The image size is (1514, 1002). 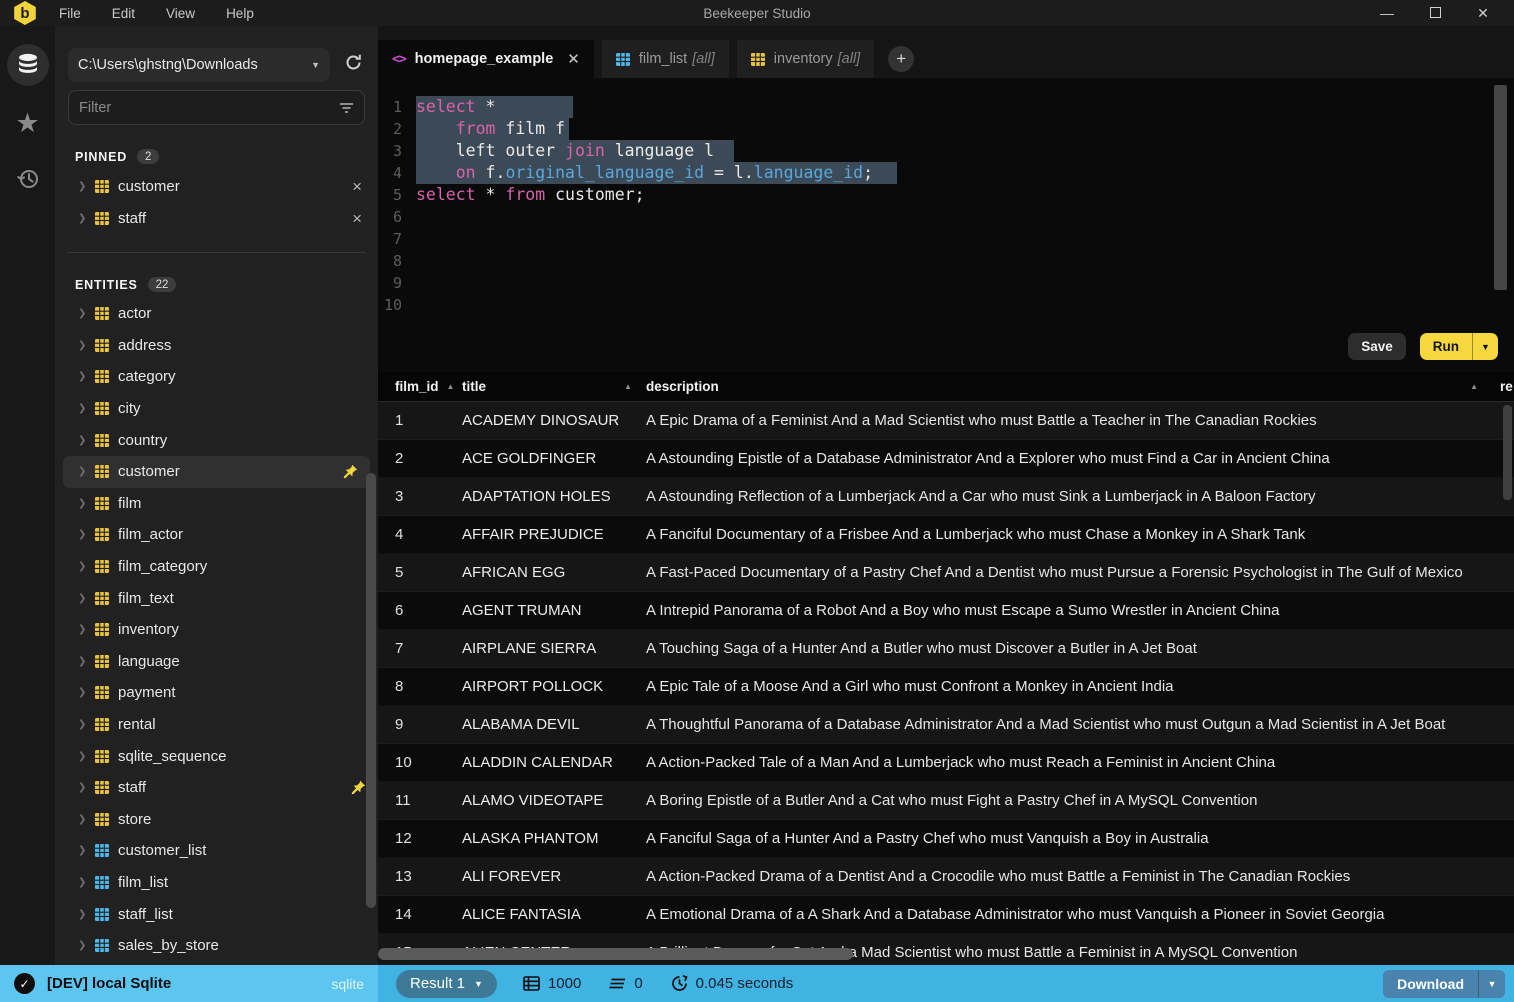 I want to click on sidebar-item-sales_by_store: ❯ sales_by_store, so click(x=216, y=946).